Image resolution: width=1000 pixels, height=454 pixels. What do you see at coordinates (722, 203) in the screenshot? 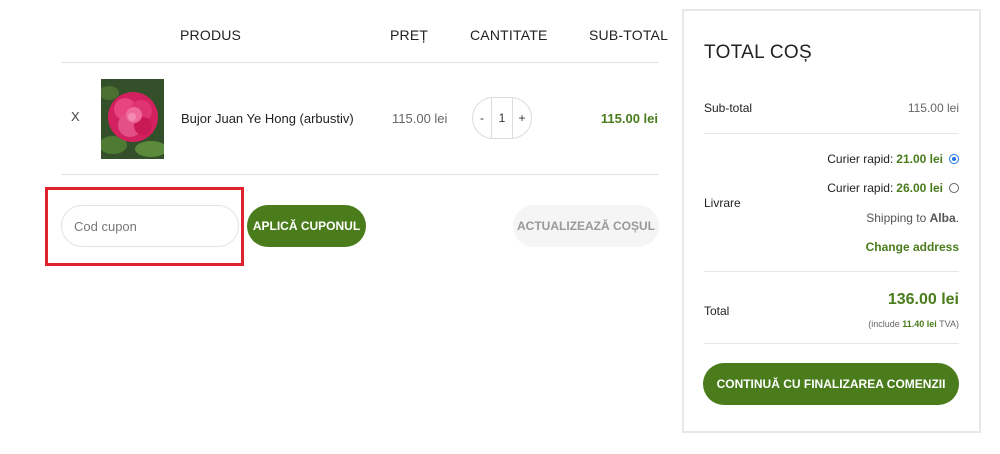
I see `shipping-label: Livrare` at bounding box center [722, 203].